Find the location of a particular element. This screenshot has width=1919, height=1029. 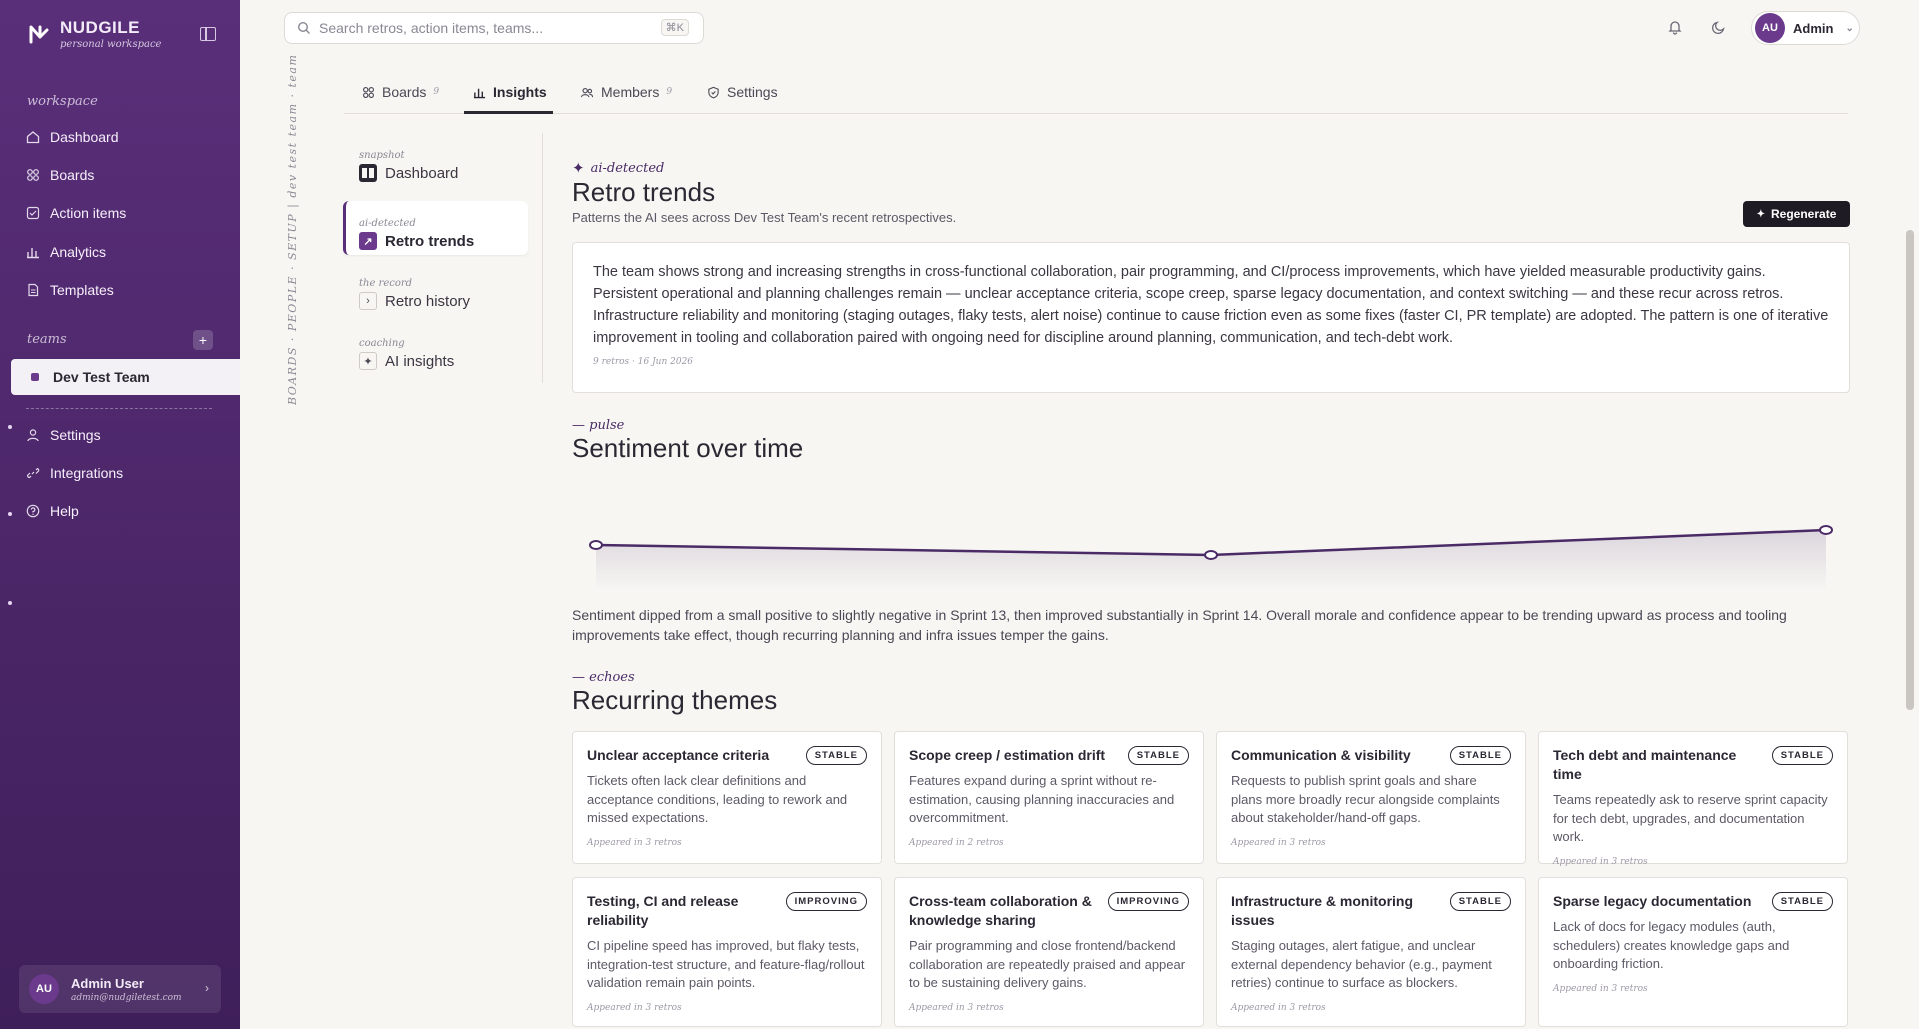

account-menu: AU Admin ⌄ is located at coordinates (1805, 28).